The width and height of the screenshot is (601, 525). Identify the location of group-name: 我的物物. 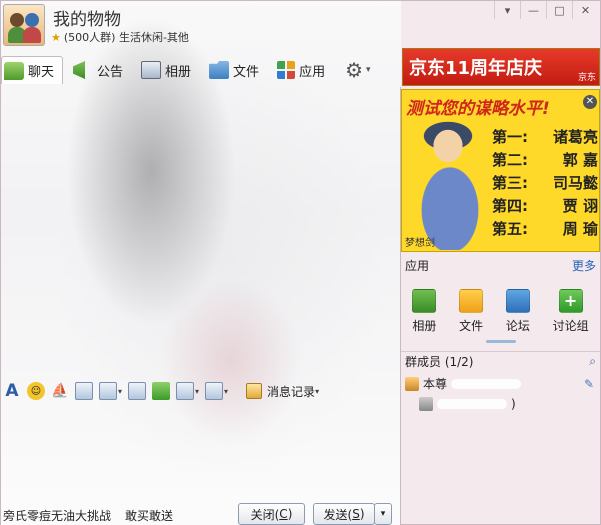
(87, 17).